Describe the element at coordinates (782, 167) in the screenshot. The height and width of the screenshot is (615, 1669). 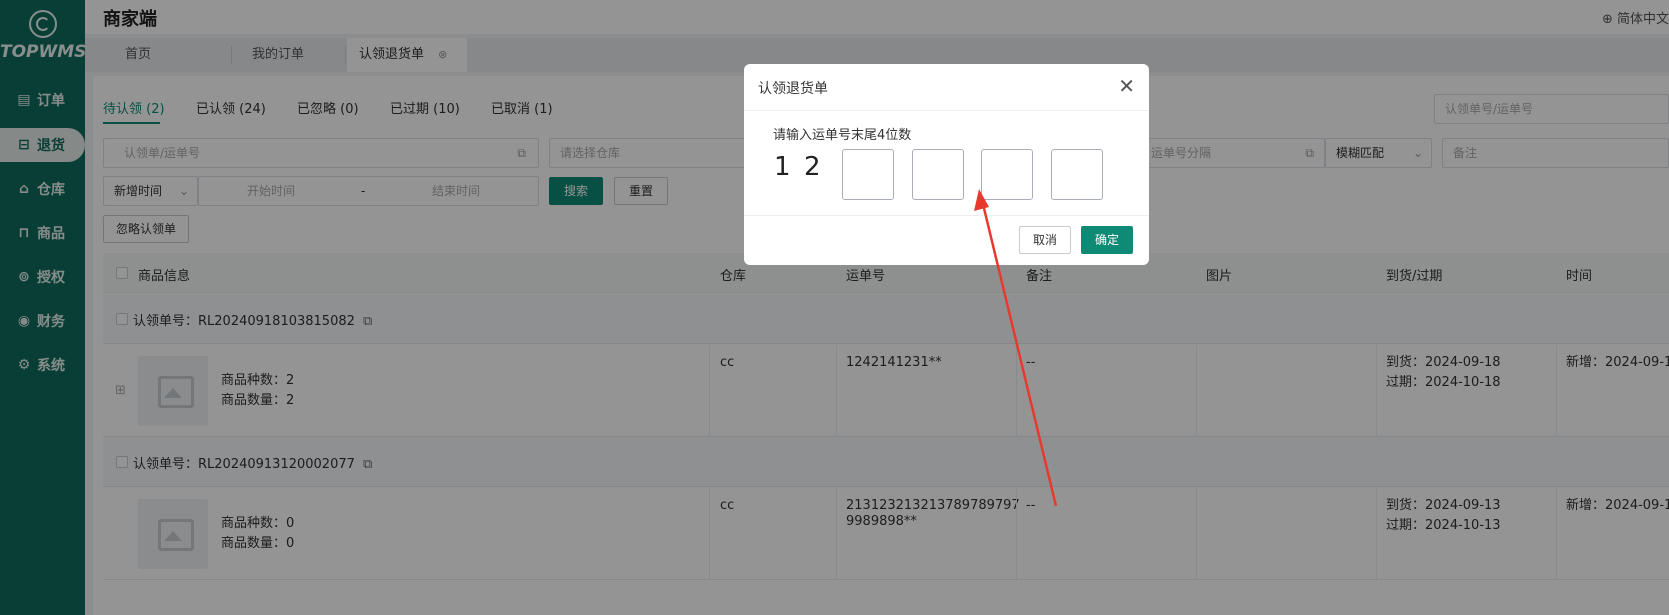
I see `prefix-digit: 1` at that location.